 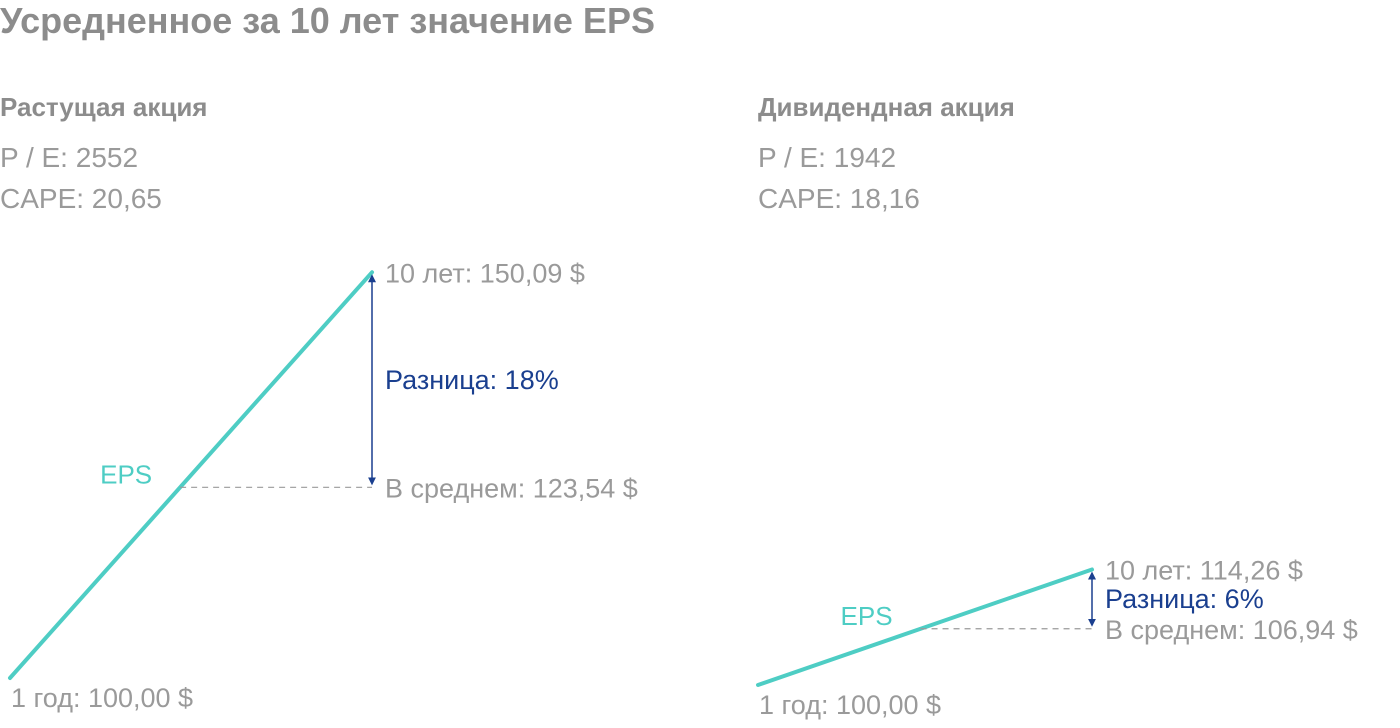 What do you see at coordinates (472, 380) in the screenshot?
I see `difference-label: Разница: 18%` at bounding box center [472, 380].